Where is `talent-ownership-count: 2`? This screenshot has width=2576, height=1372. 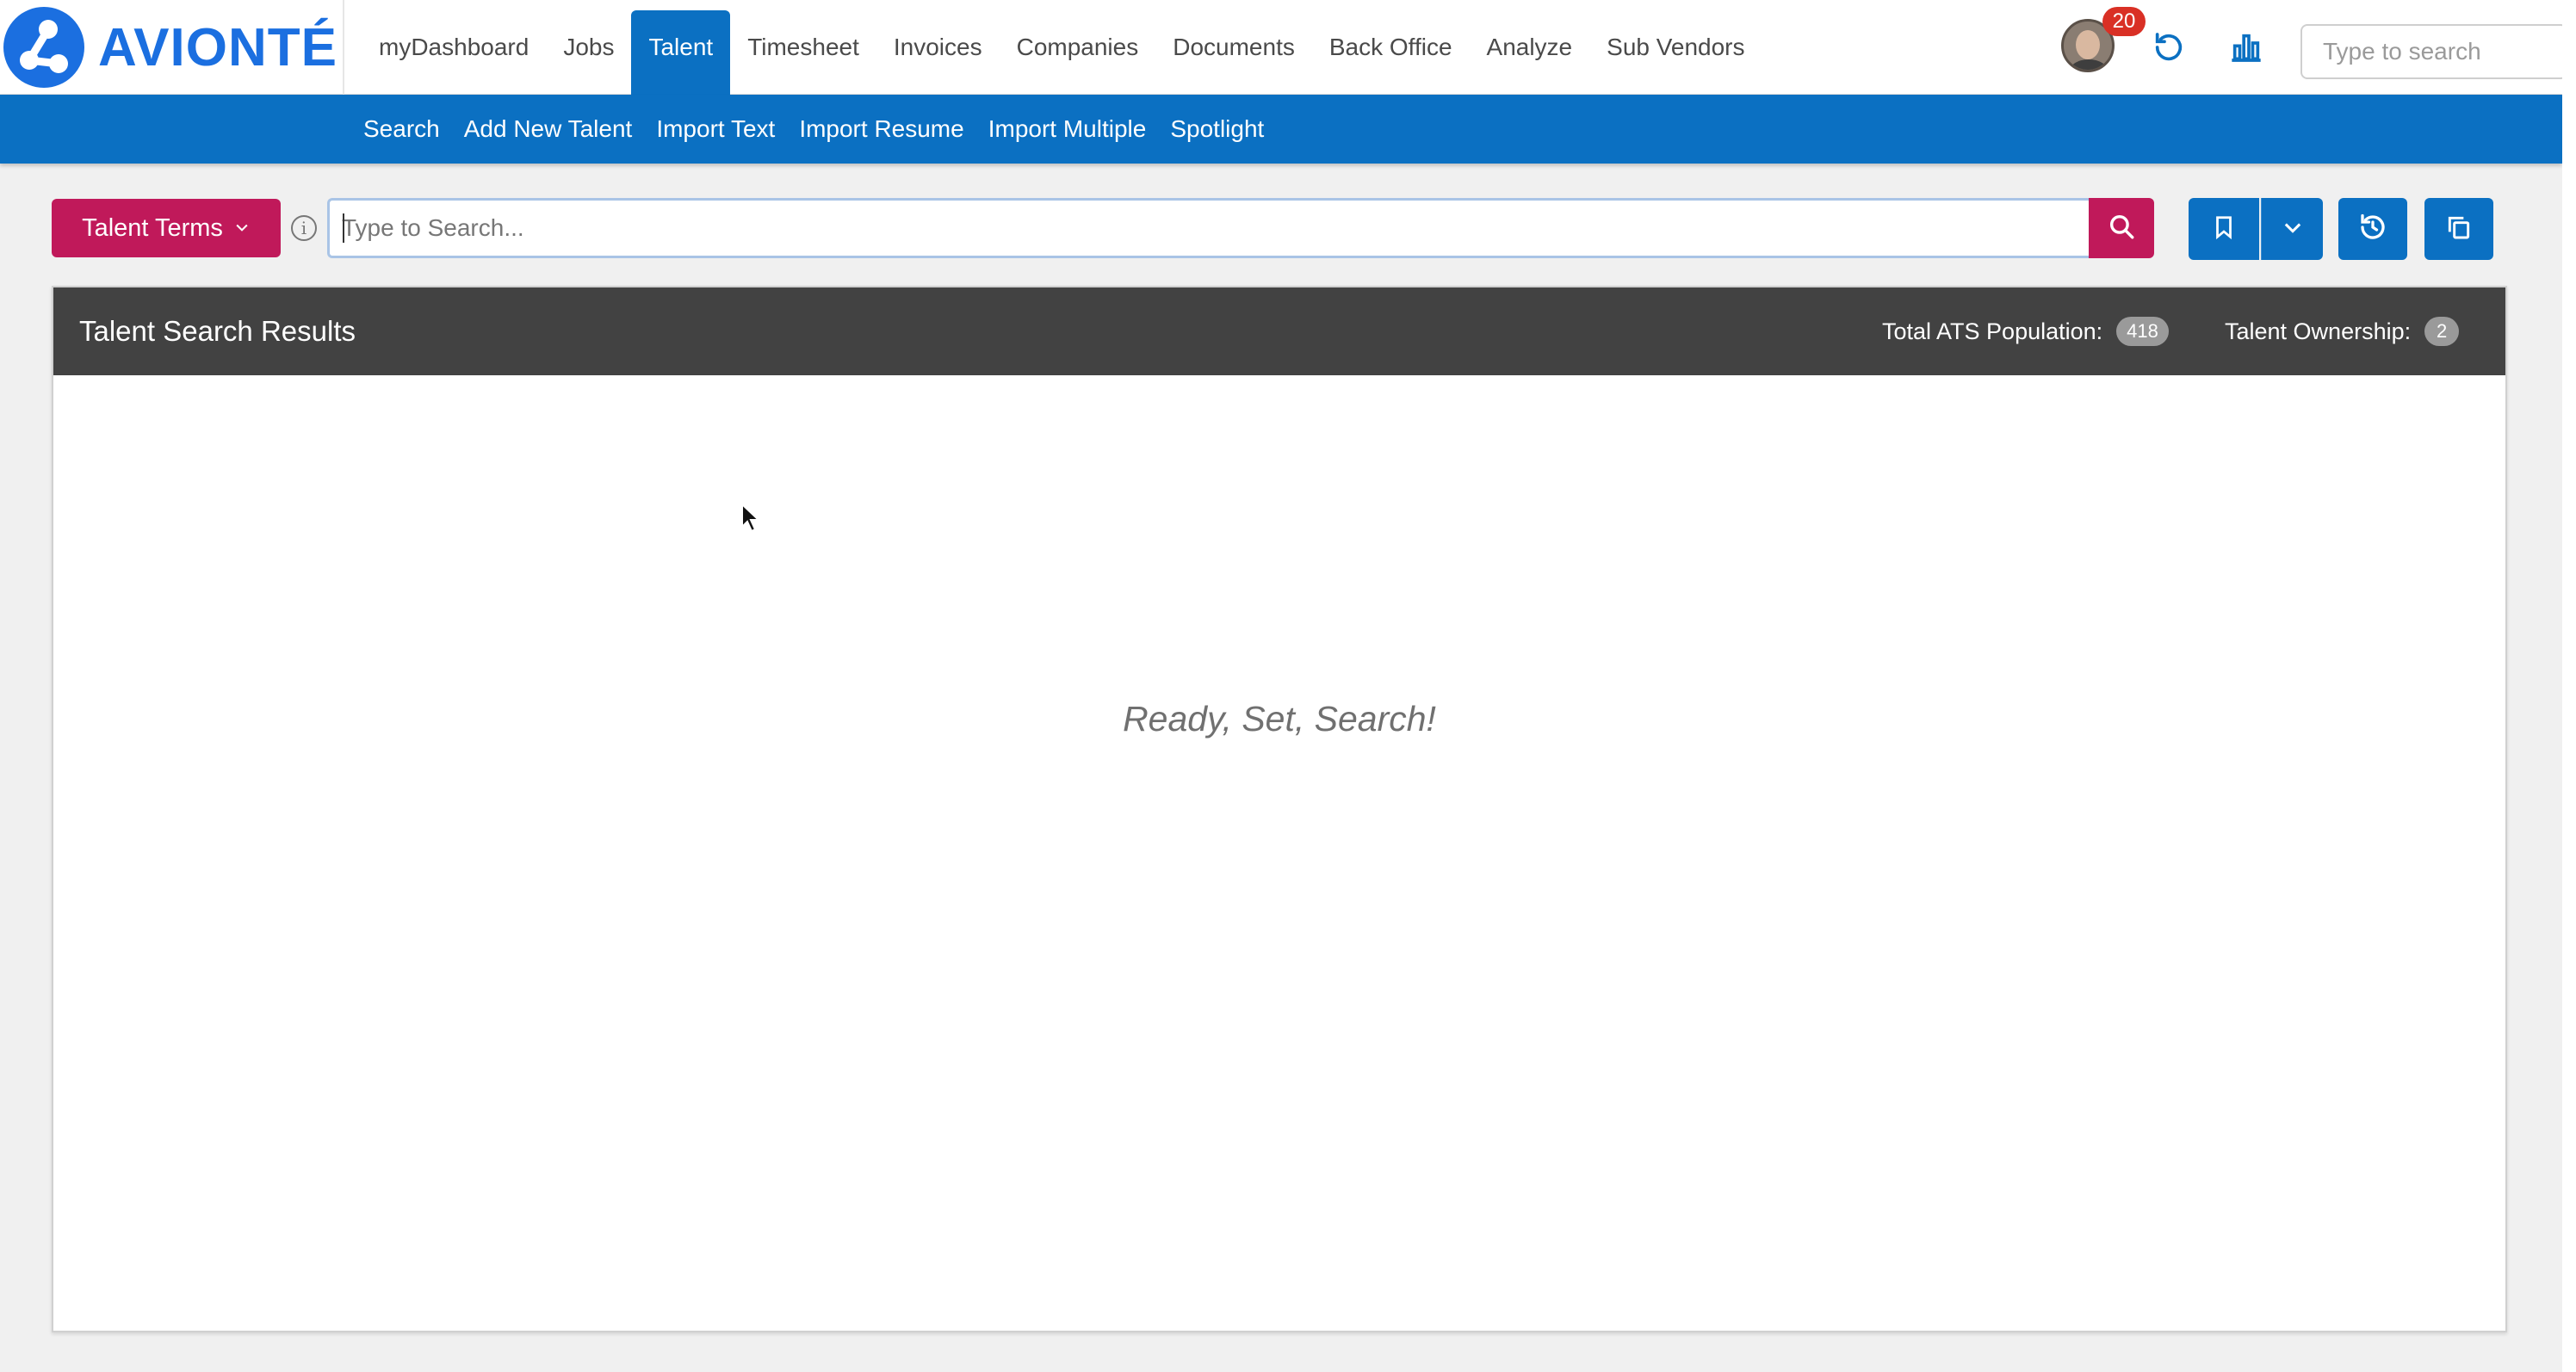
talent-ownership-count: 2 is located at coordinates (2442, 331).